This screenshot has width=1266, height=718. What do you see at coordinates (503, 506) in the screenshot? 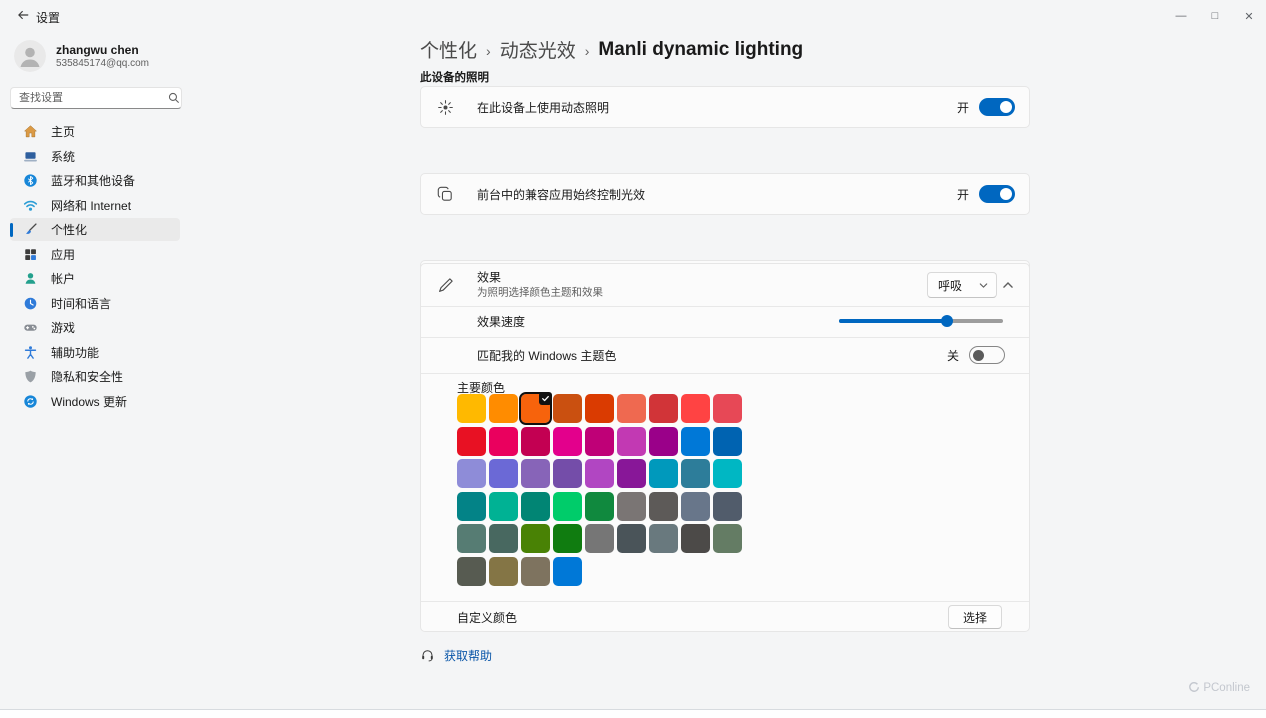
I see `color-swatch-00b294` at bounding box center [503, 506].